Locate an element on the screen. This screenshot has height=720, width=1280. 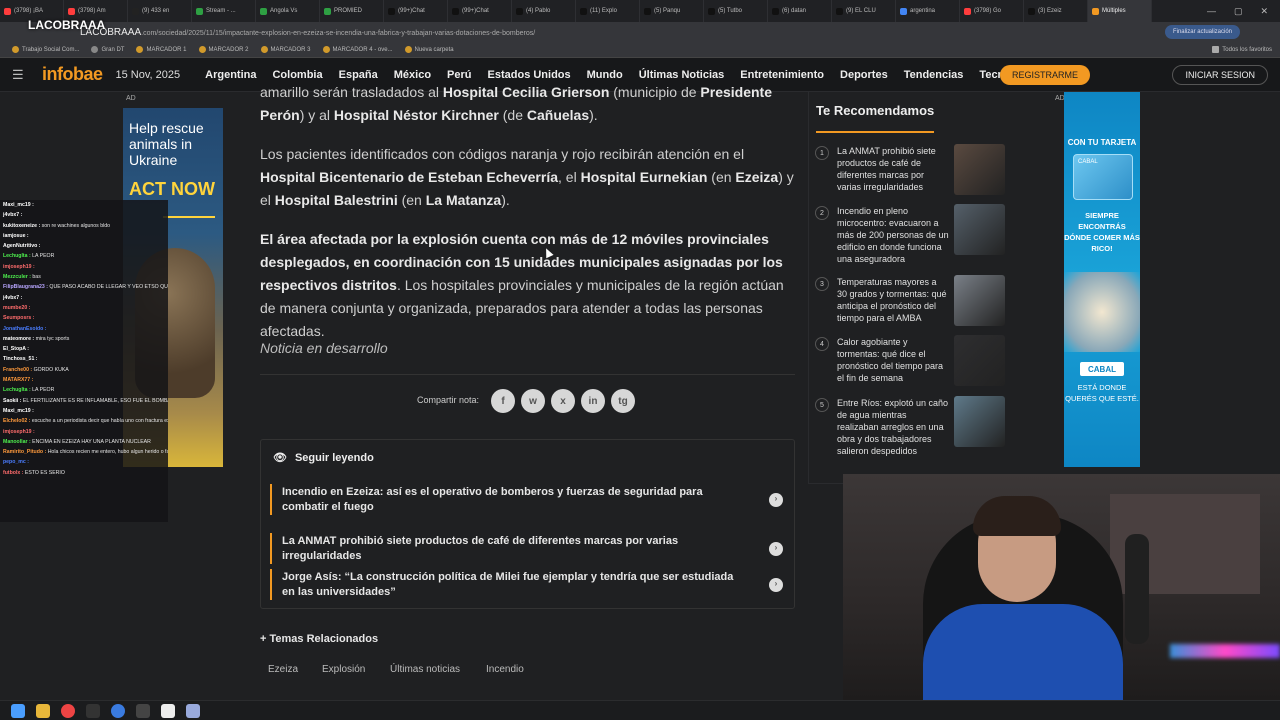
topic-tag: Explosión is located at coordinates (343, 669).